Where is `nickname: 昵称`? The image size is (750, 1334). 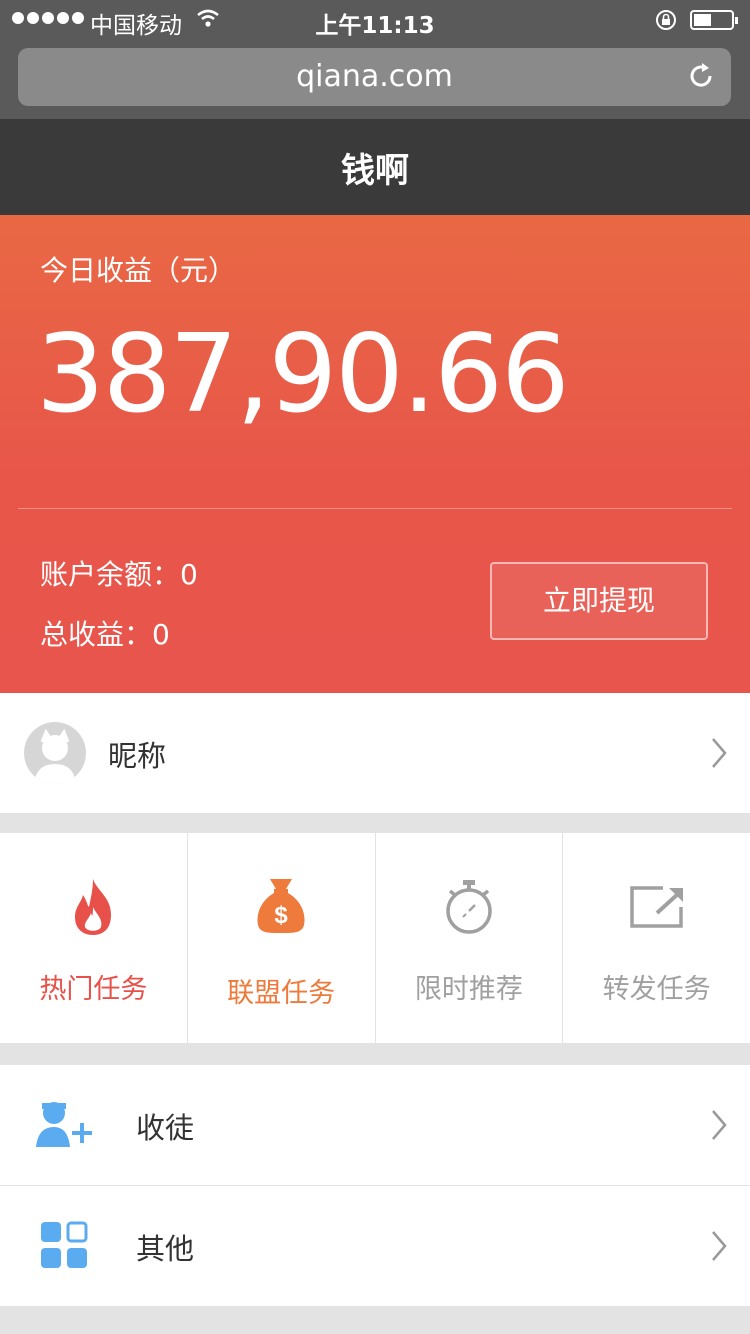
nickname: 昵称 is located at coordinates (137, 756).